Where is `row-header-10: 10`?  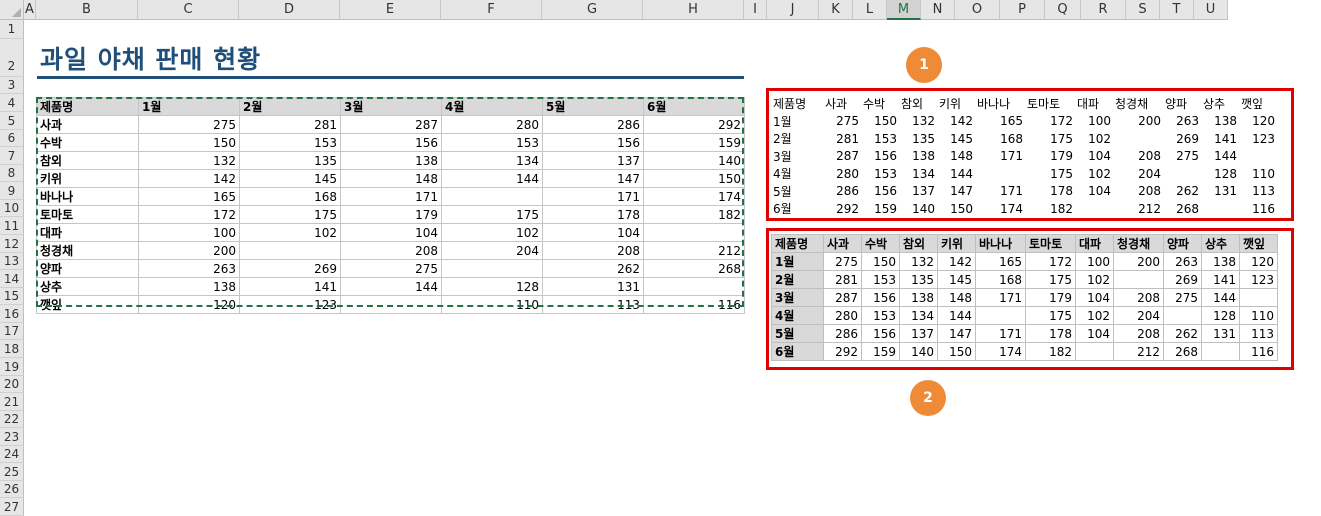 row-header-10: 10 is located at coordinates (12, 208).